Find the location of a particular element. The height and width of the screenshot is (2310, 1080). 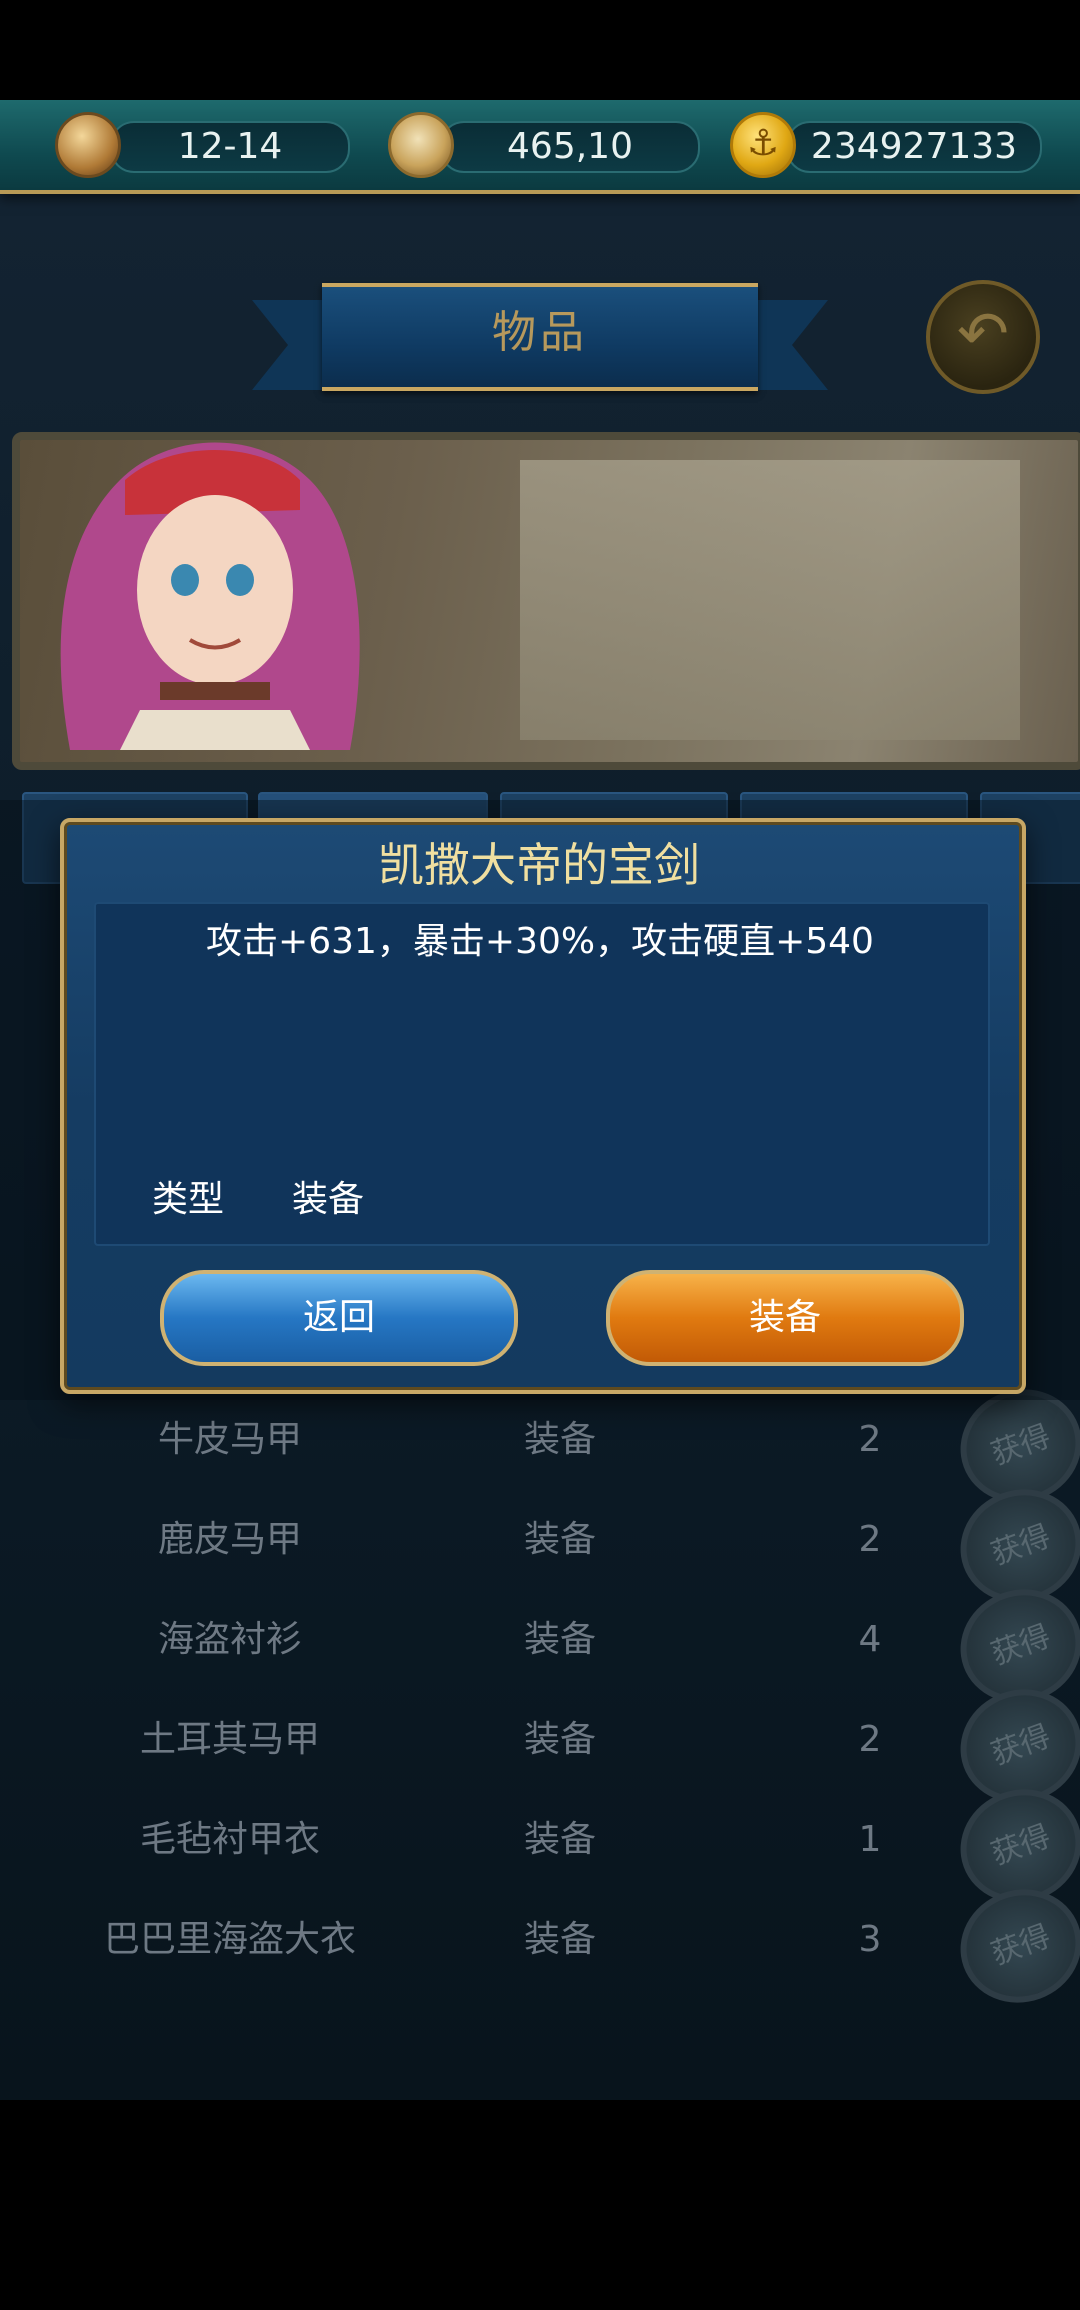

list-item: 巴巴里海盗大衣 装备 3 获得 is located at coordinates (540, 1946).